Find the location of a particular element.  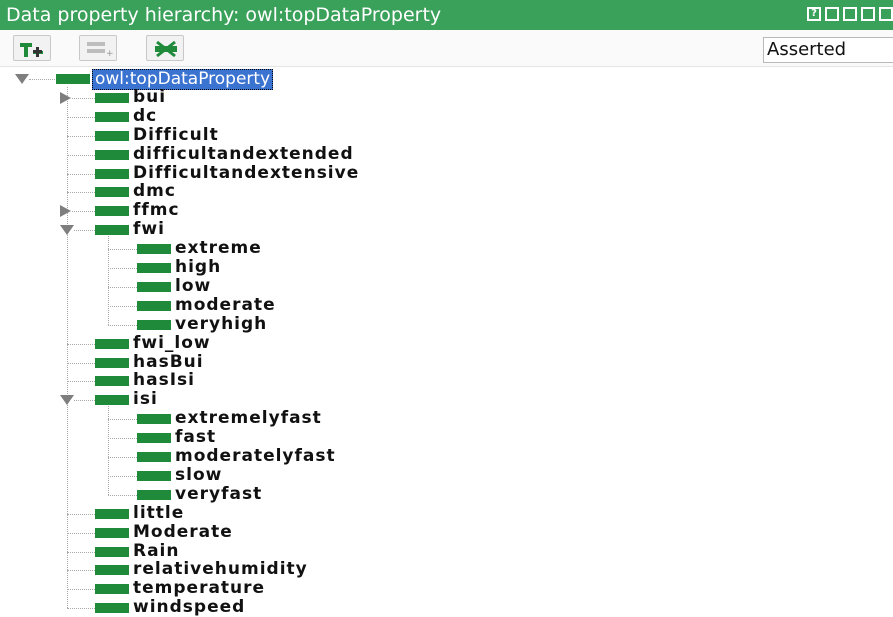

tree-node-label: hasIsi is located at coordinates (164, 380).